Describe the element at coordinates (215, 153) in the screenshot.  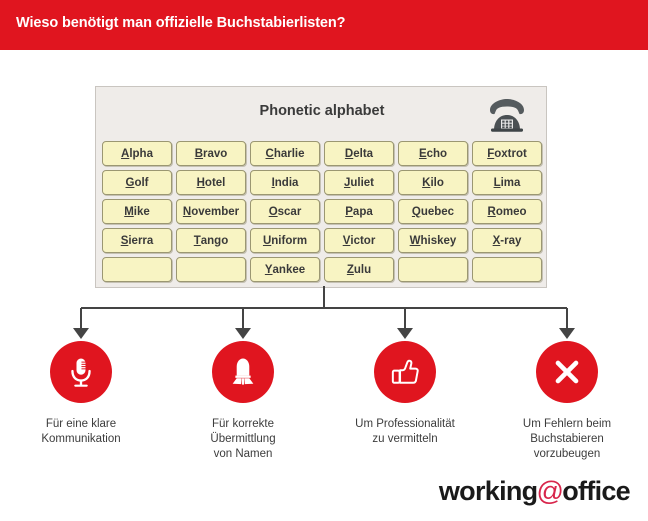
I see `alphabet-cell-rest: ravo` at that location.